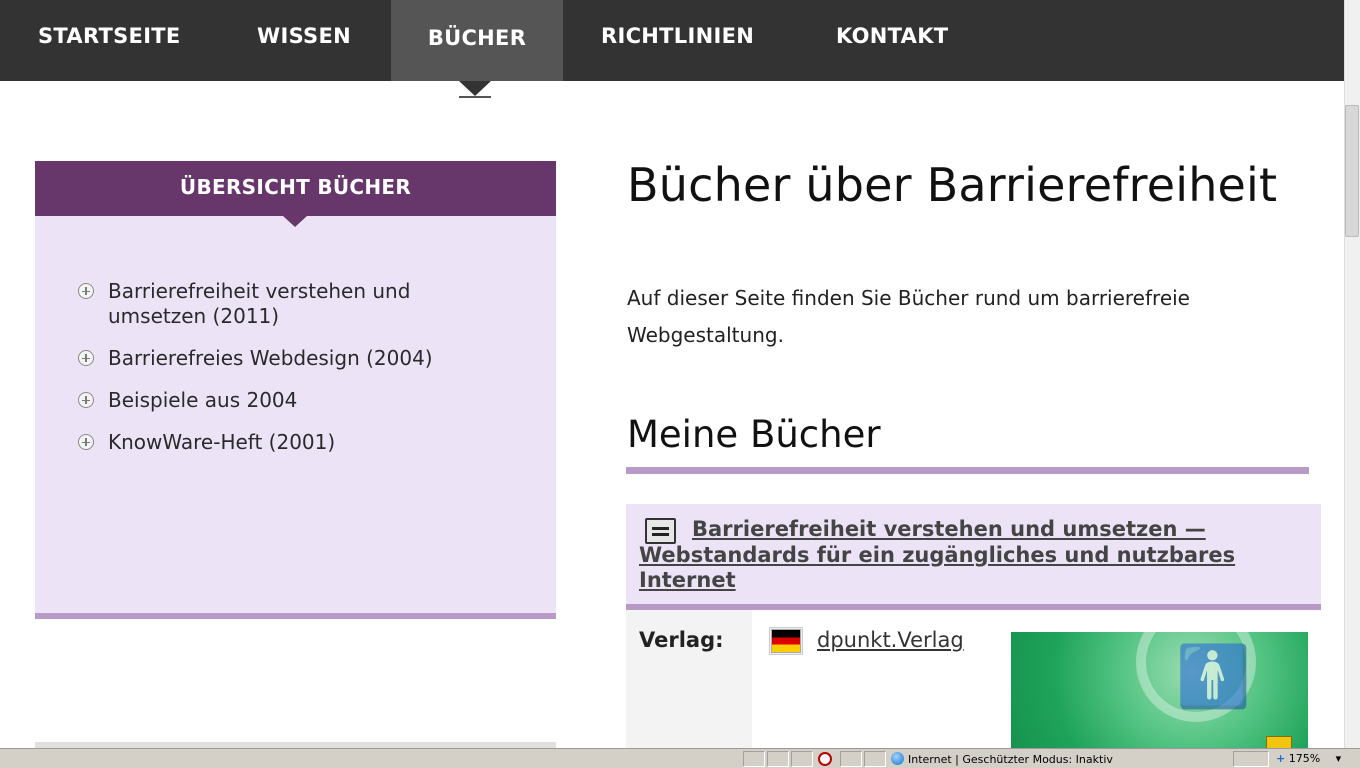 The height and width of the screenshot is (768, 1360). What do you see at coordinates (1338, 758) in the screenshot?
I see `chevron-down-icon: ▾` at bounding box center [1338, 758].